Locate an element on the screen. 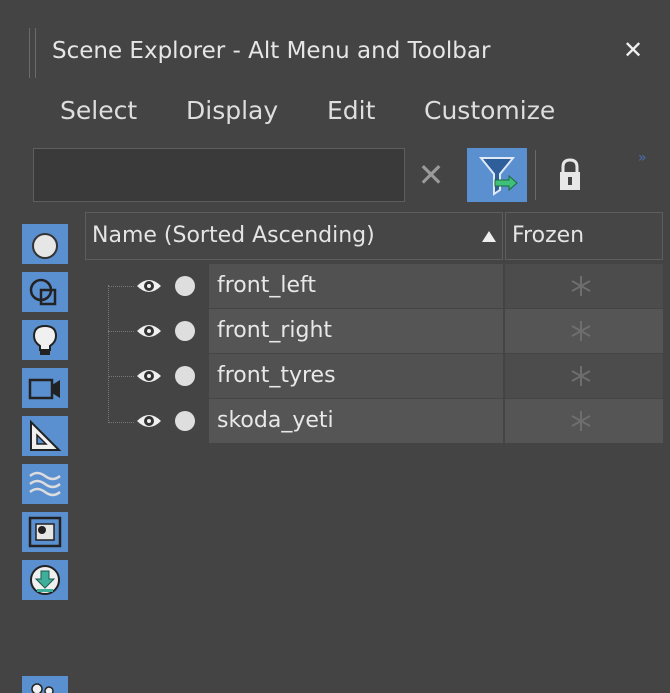 This screenshot has height=693, width=670. display-geometry-button is located at coordinates (45, 244).